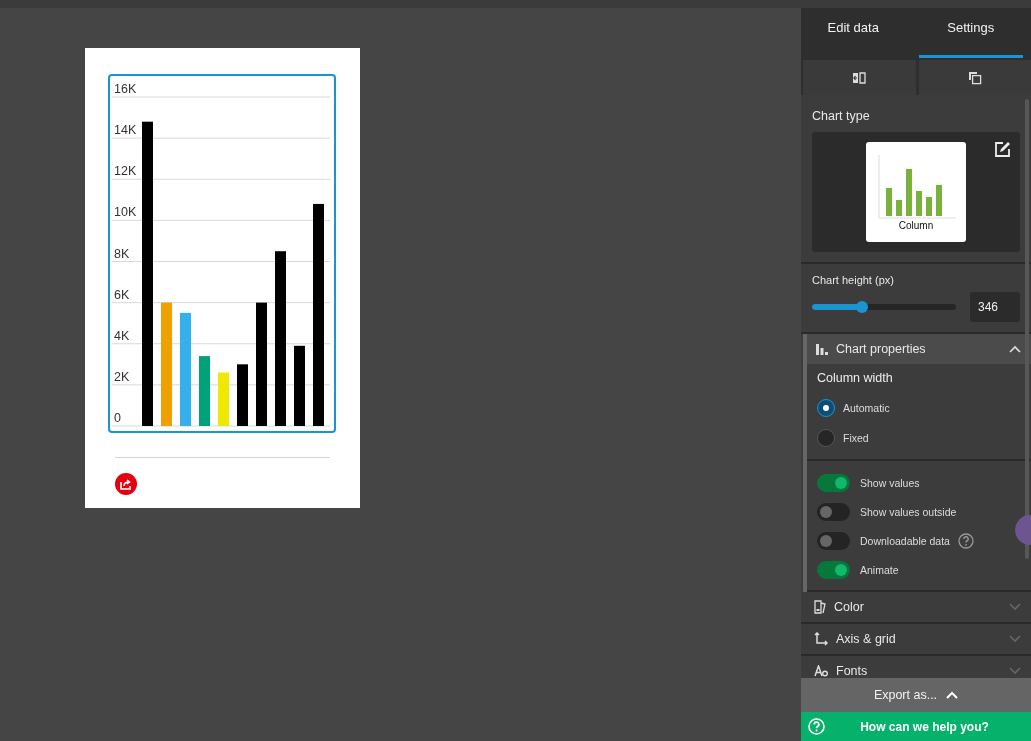 Image resolution: width=1031 pixels, height=741 pixels. What do you see at coordinates (122, 376) in the screenshot?
I see `axis-tick-label: 2K` at bounding box center [122, 376].